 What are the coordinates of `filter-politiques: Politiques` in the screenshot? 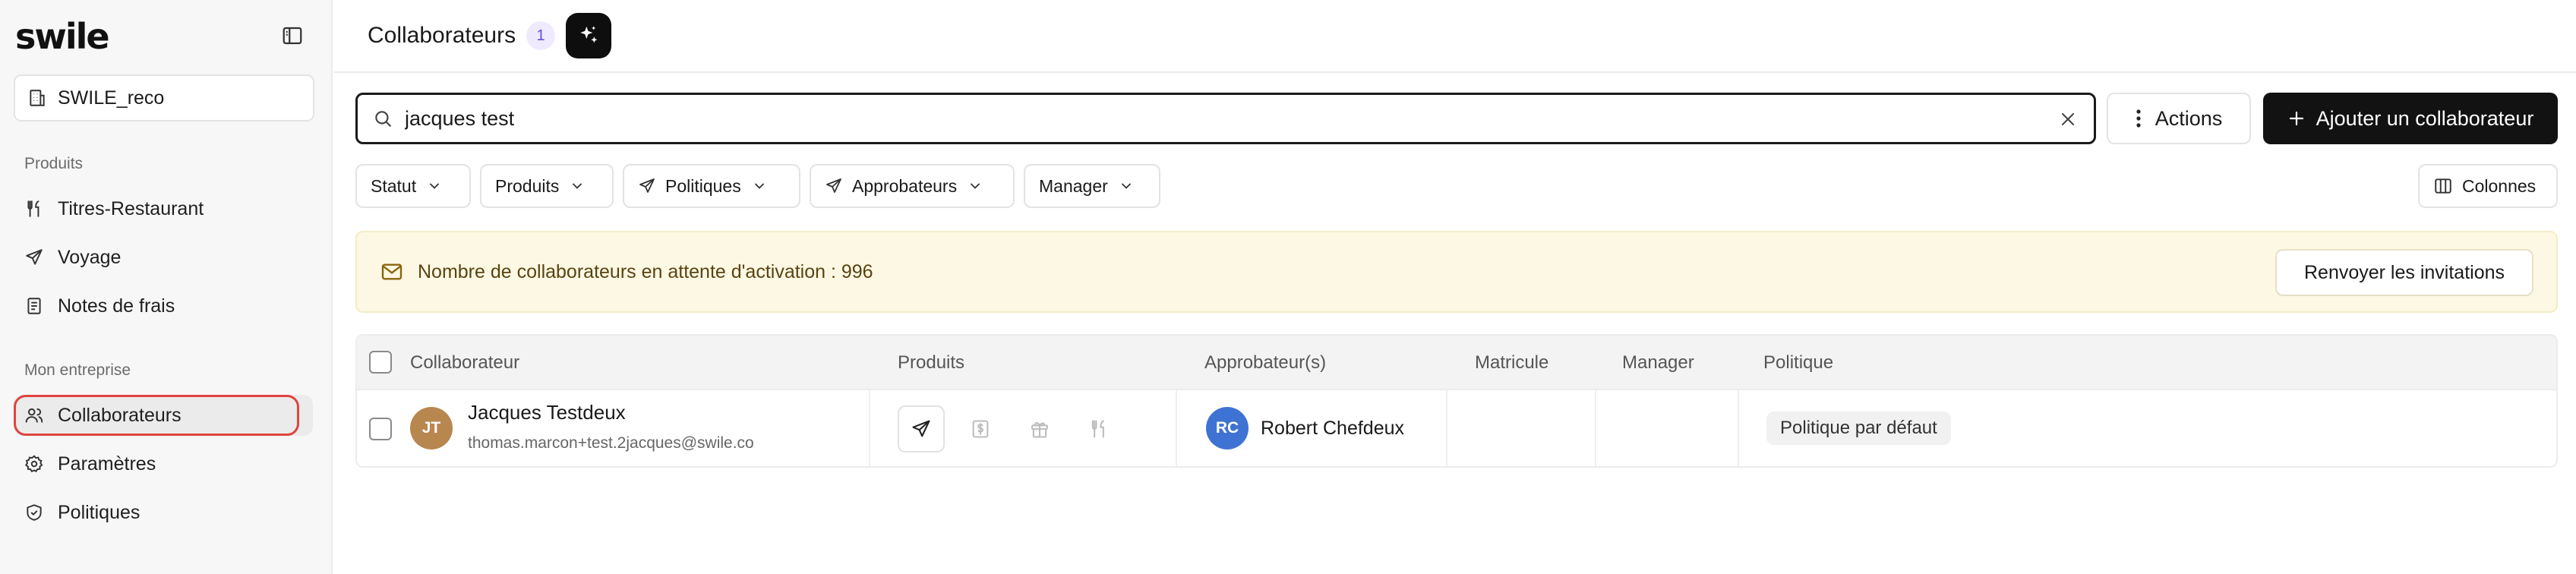 It's located at (711, 186).